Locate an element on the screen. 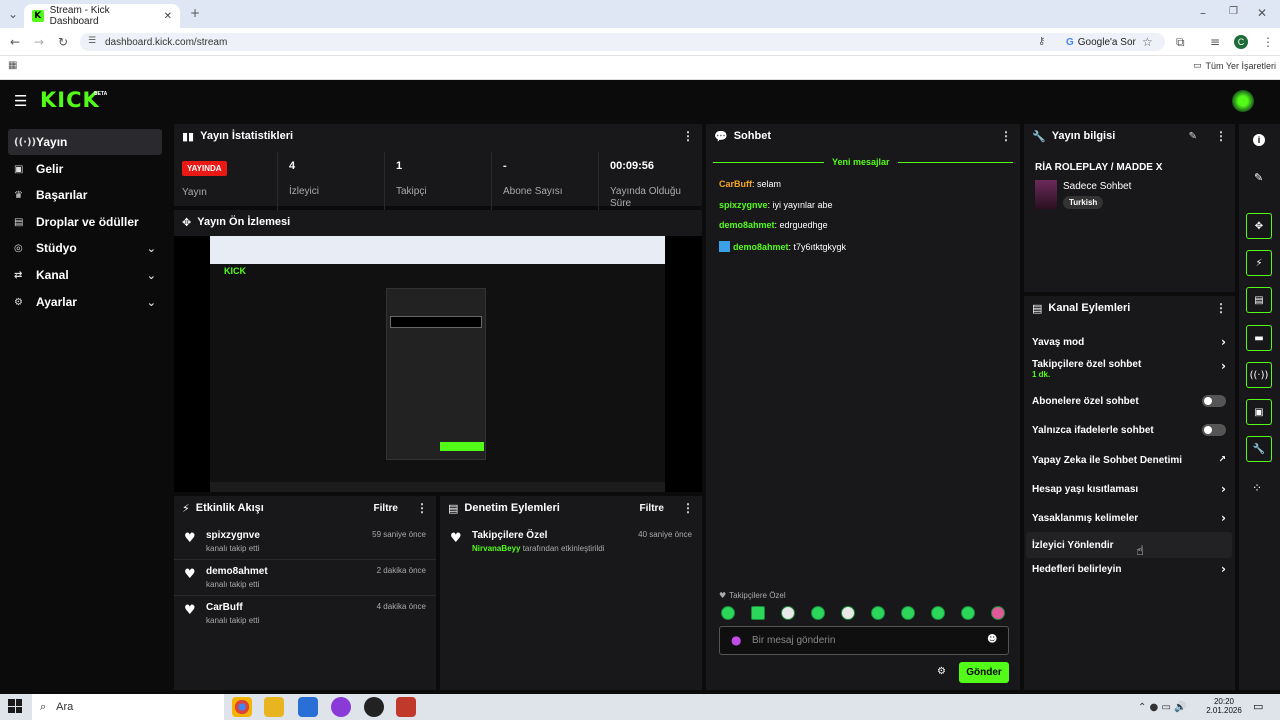 This screenshot has width=1280, height=720. set-goals-row: Hedefleri belirleyin › is located at coordinates (1129, 569).